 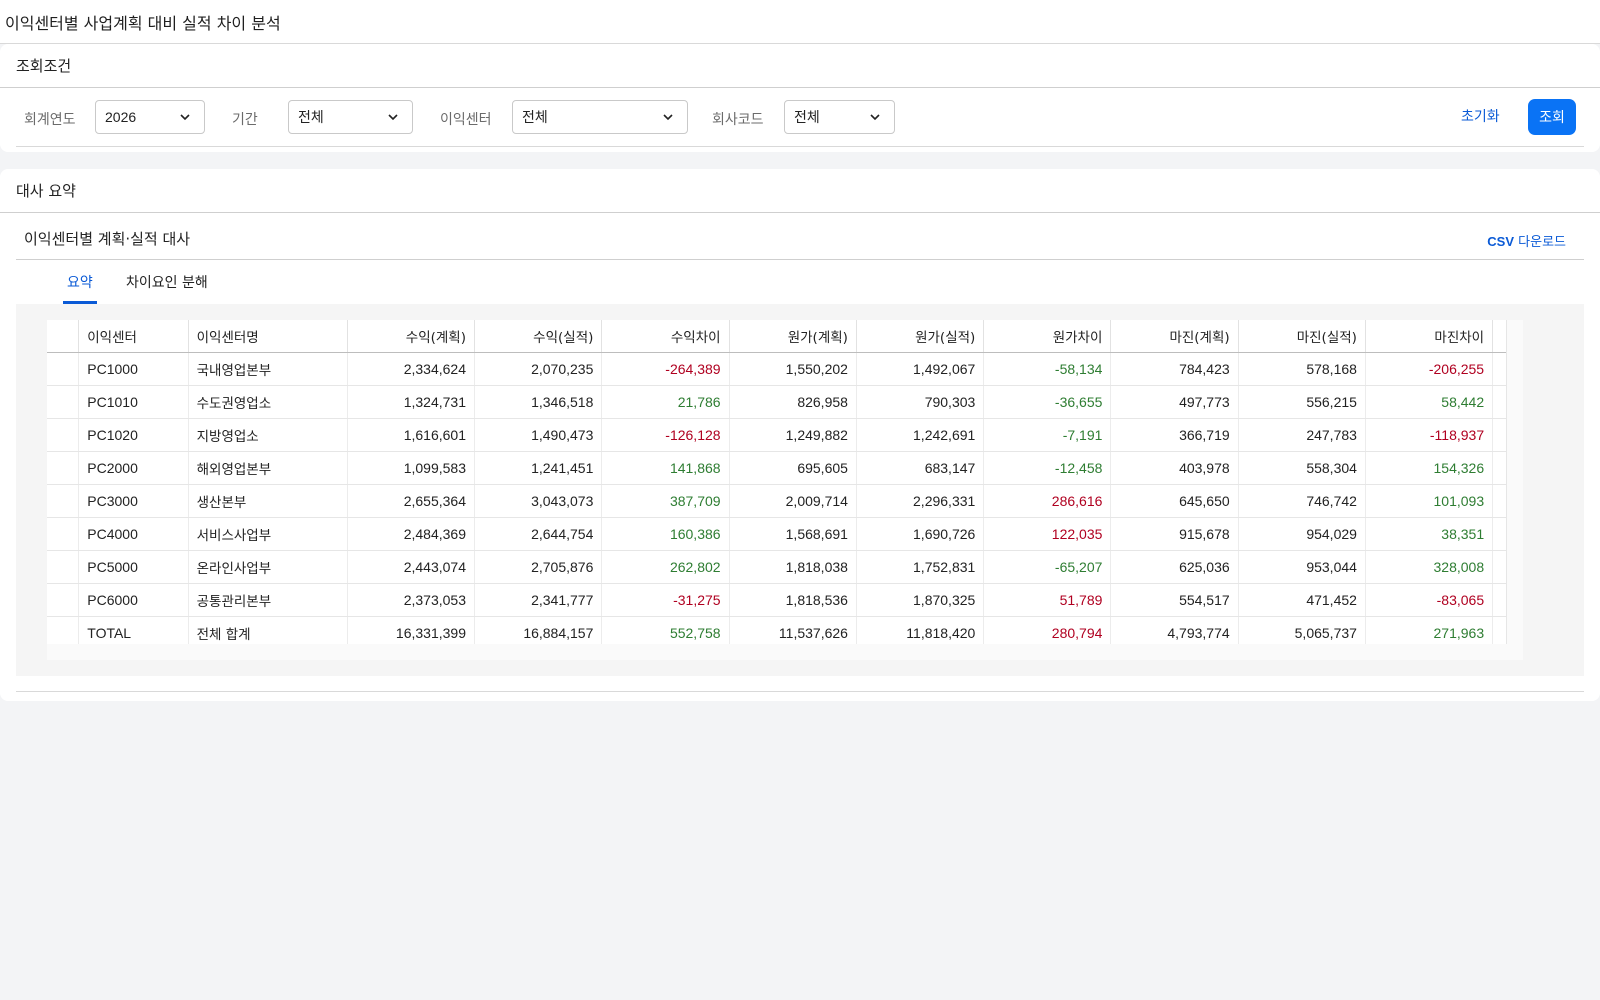 What do you see at coordinates (665, 534) in the screenshot?
I see `table-cell: 160,386` at bounding box center [665, 534].